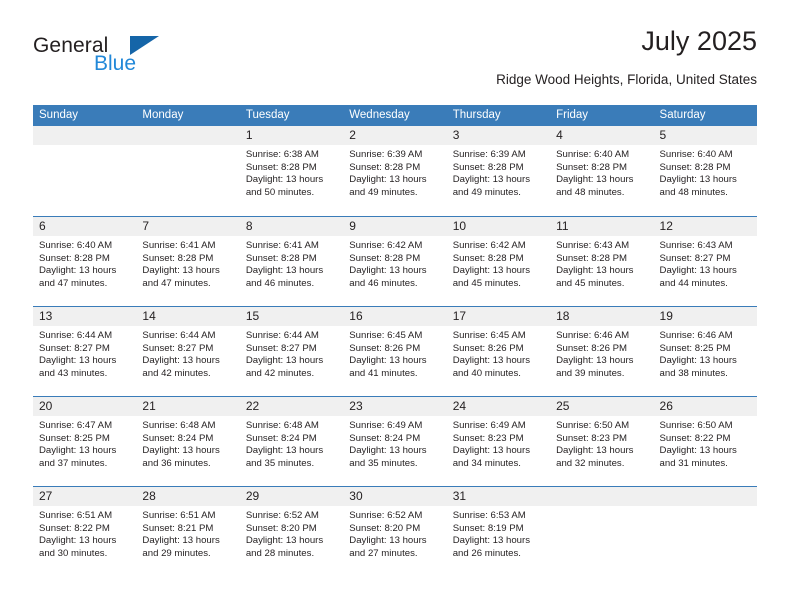  Describe the element at coordinates (73, 463) in the screenshot. I see `day-detail-line: and 37 minutes.` at that location.